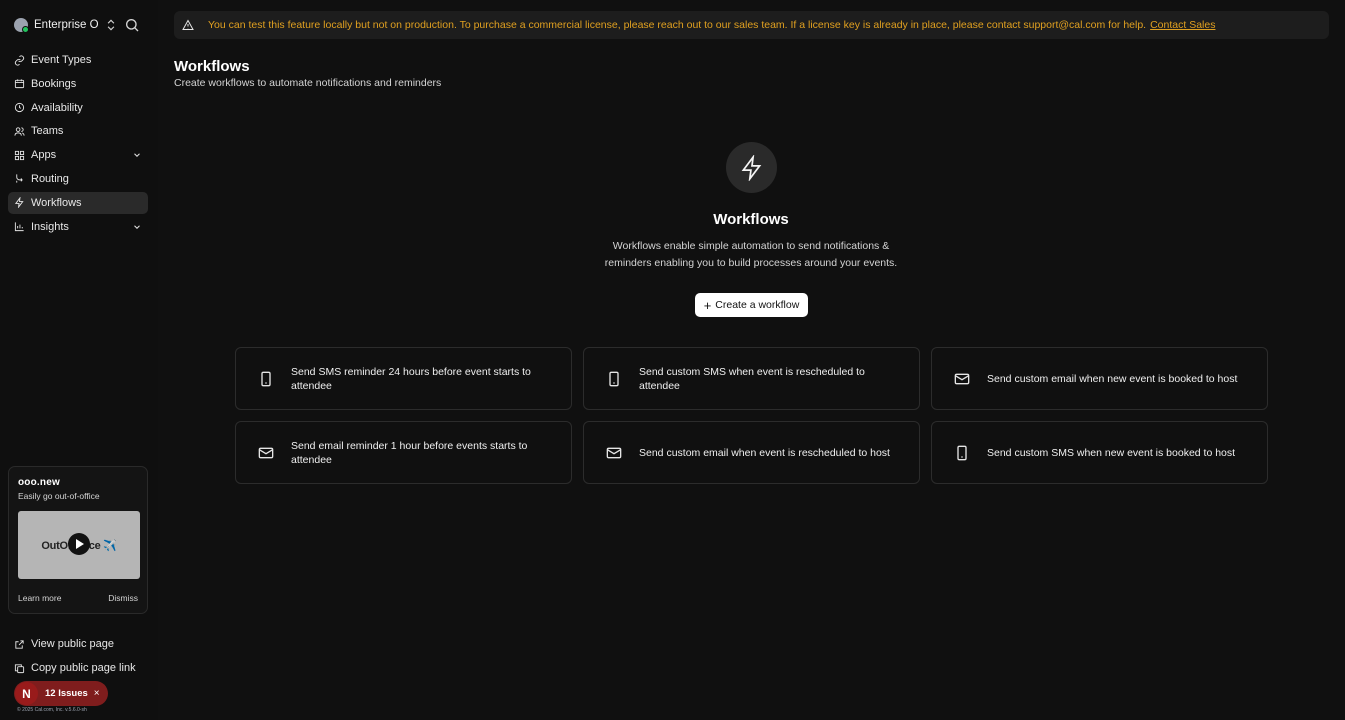  I want to click on plus-icon: +, so click(707, 305).